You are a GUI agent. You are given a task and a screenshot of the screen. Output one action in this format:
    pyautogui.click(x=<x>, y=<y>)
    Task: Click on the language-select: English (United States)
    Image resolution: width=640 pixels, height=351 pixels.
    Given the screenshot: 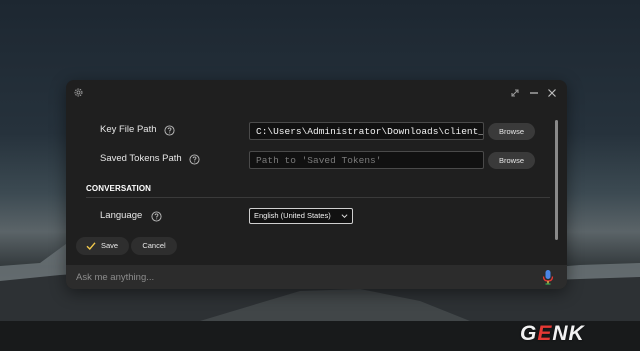 What is the action you would take?
    pyautogui.click(x=301, y=216)
    